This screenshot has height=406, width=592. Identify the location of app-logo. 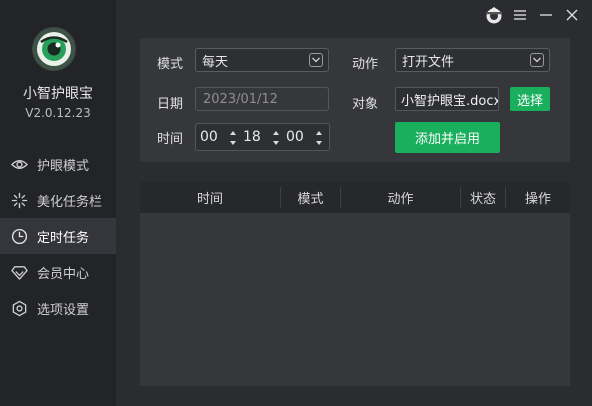
(54, 49).